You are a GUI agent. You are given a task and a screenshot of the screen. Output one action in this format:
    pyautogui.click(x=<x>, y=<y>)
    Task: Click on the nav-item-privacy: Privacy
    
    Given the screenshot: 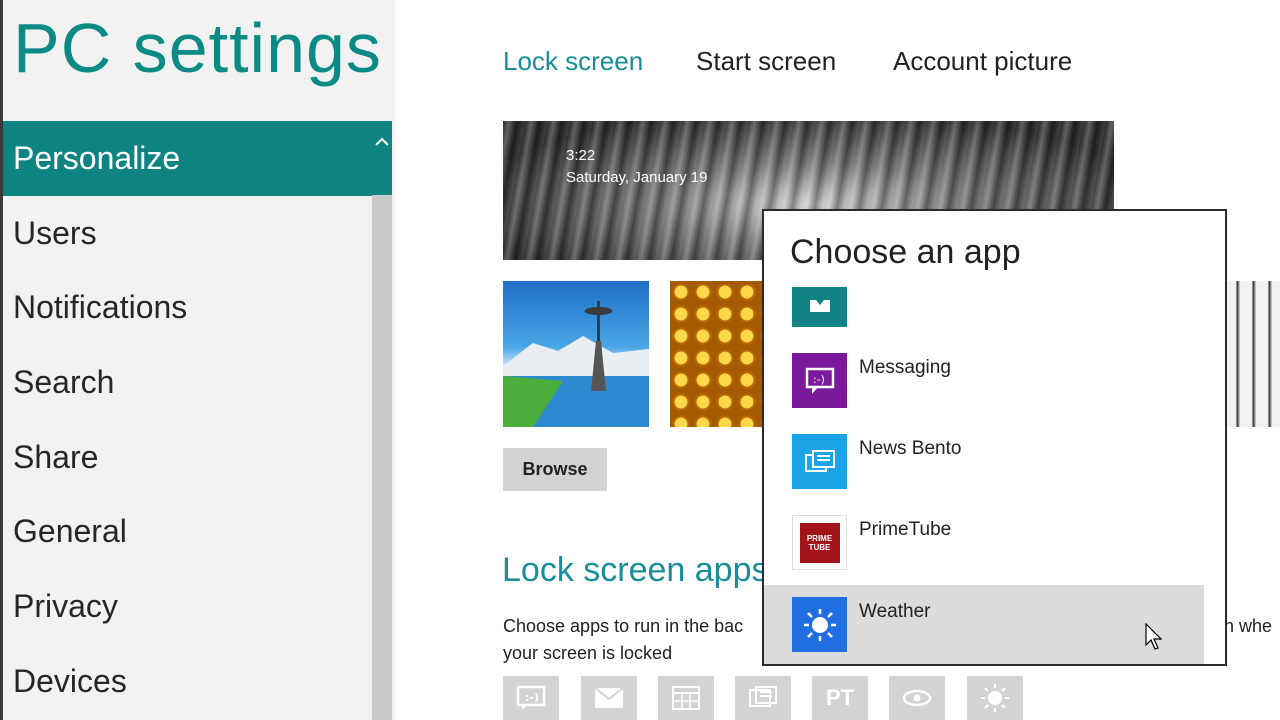 What is the action you would take?
    pyautogui.click(x=189, y=606)
    